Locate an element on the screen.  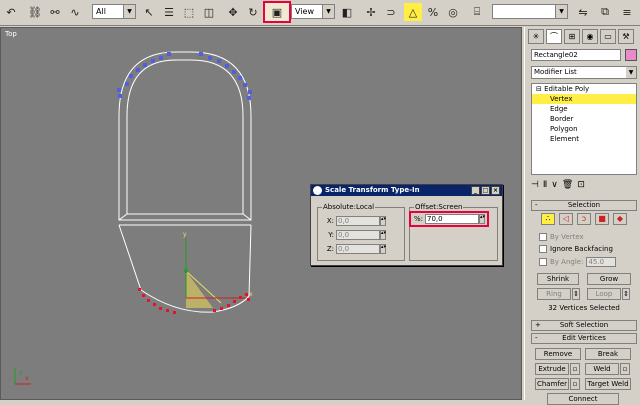
selection-rollout-header: - Selection is located at coordinates (584, 205).